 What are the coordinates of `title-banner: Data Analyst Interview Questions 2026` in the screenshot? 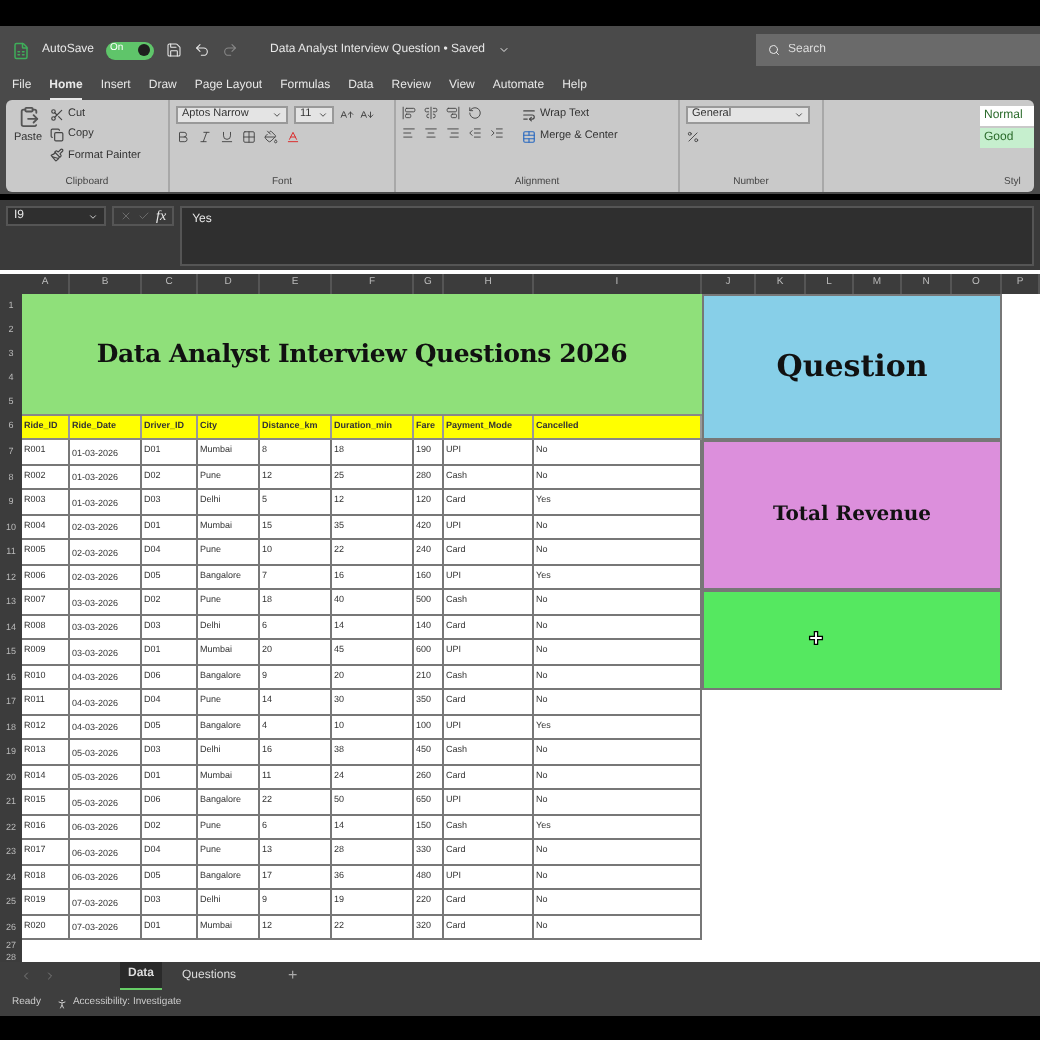 It's located at (362, 354).